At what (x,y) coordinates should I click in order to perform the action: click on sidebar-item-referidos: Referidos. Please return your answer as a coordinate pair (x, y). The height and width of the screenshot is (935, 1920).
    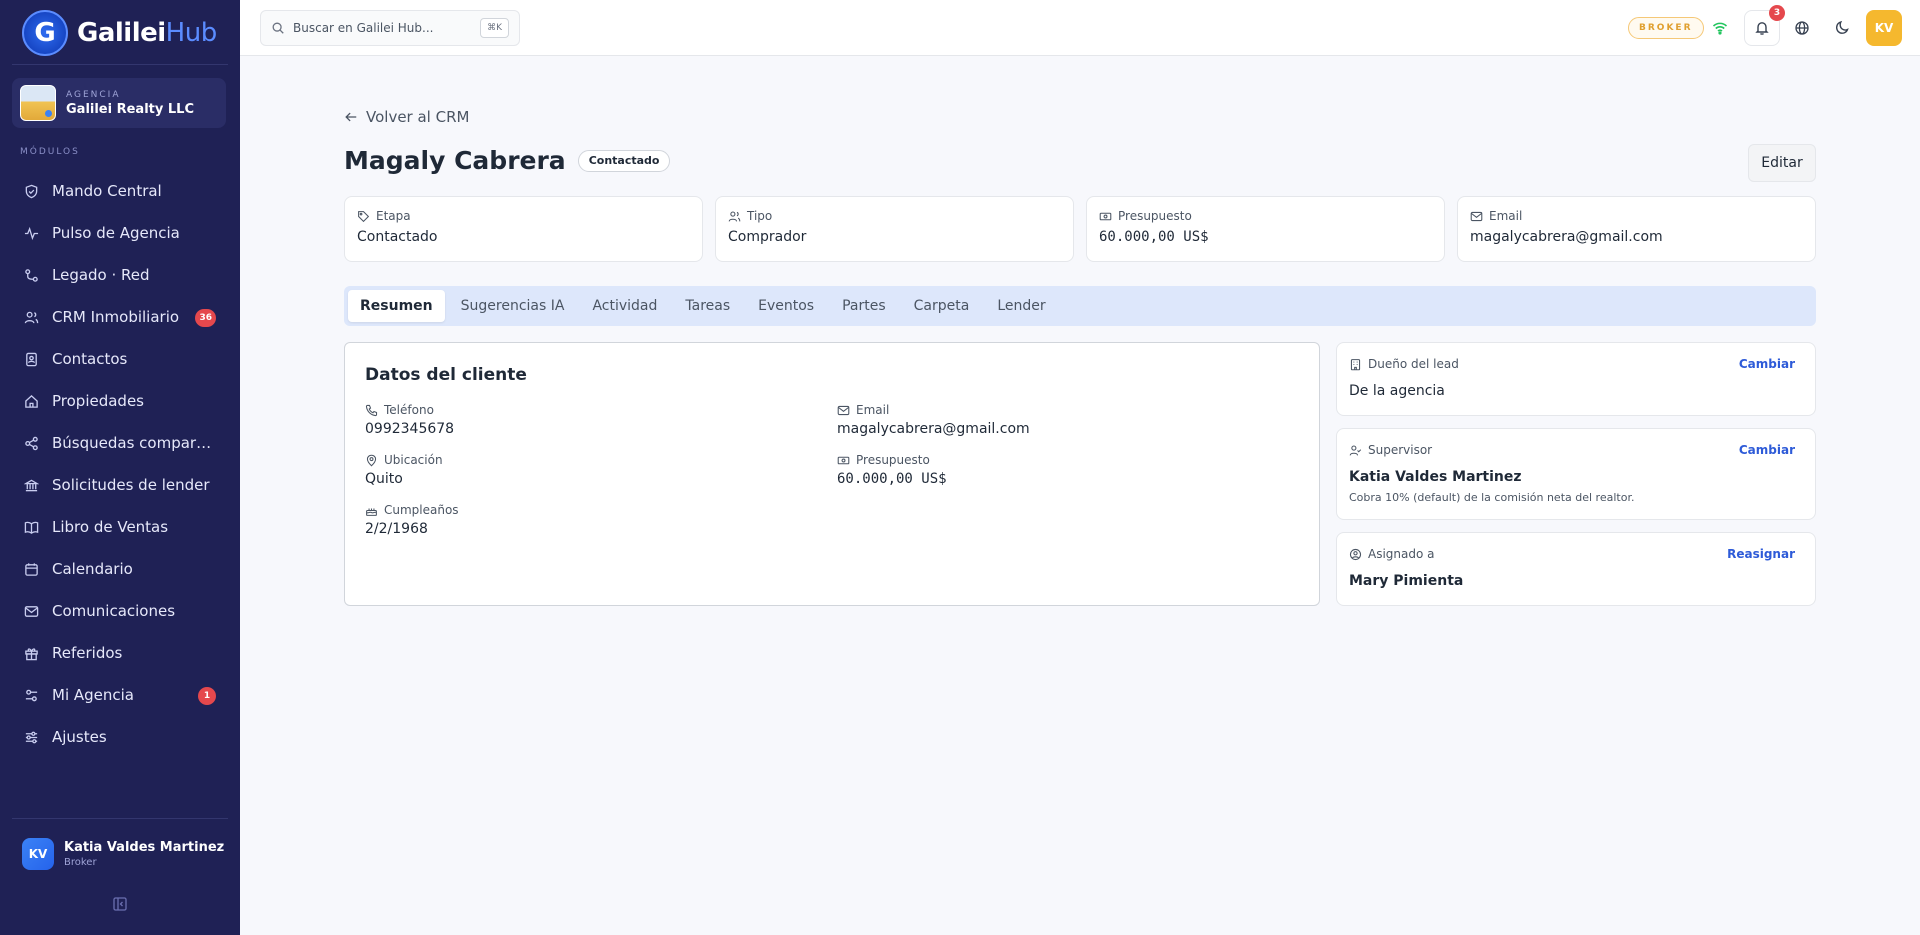
    Looking at the image, I should click on (120, 653).